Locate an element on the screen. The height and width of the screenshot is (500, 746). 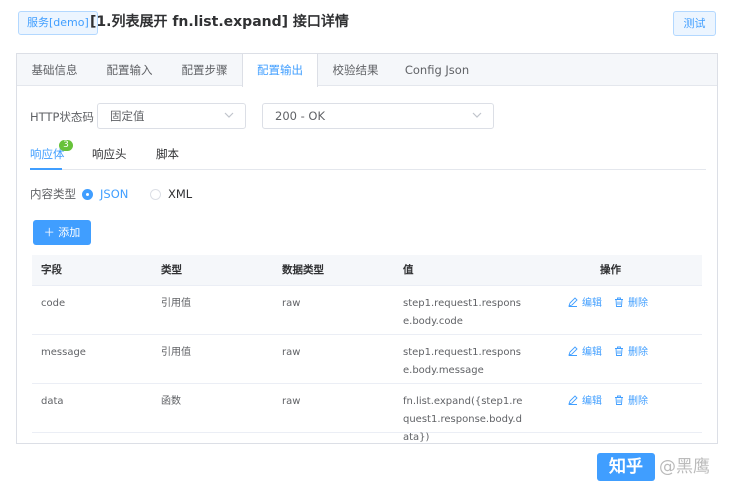
plus-icon: ＋ is located at coordinates (49, 232).